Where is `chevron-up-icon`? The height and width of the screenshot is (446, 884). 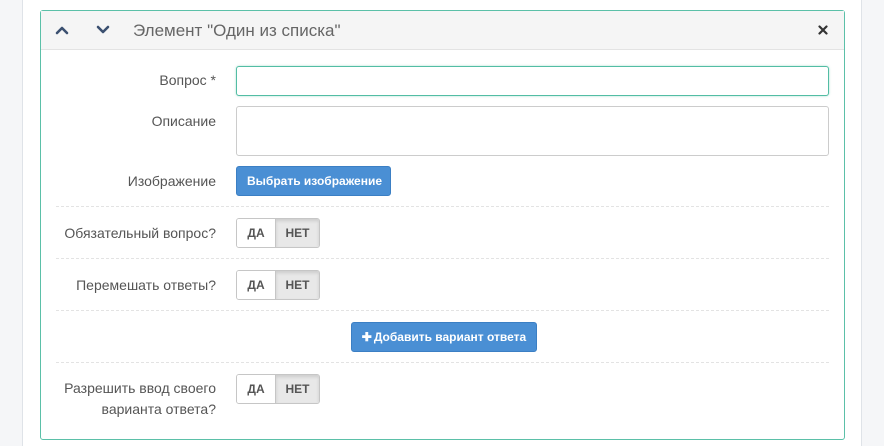 chevron-up-icon is located at coordinates (62, 30).